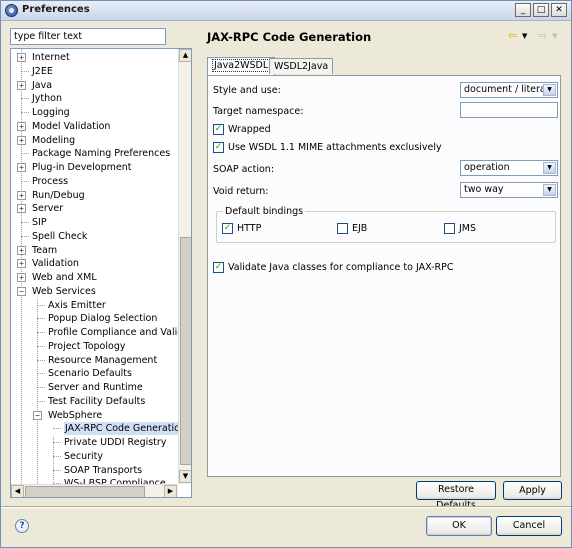 The width and height of the screenshot is (572, 548). What do you see at coordinates (11, 10) in the screenshot?
I see `app-icon` at bounding box center [11, 10].